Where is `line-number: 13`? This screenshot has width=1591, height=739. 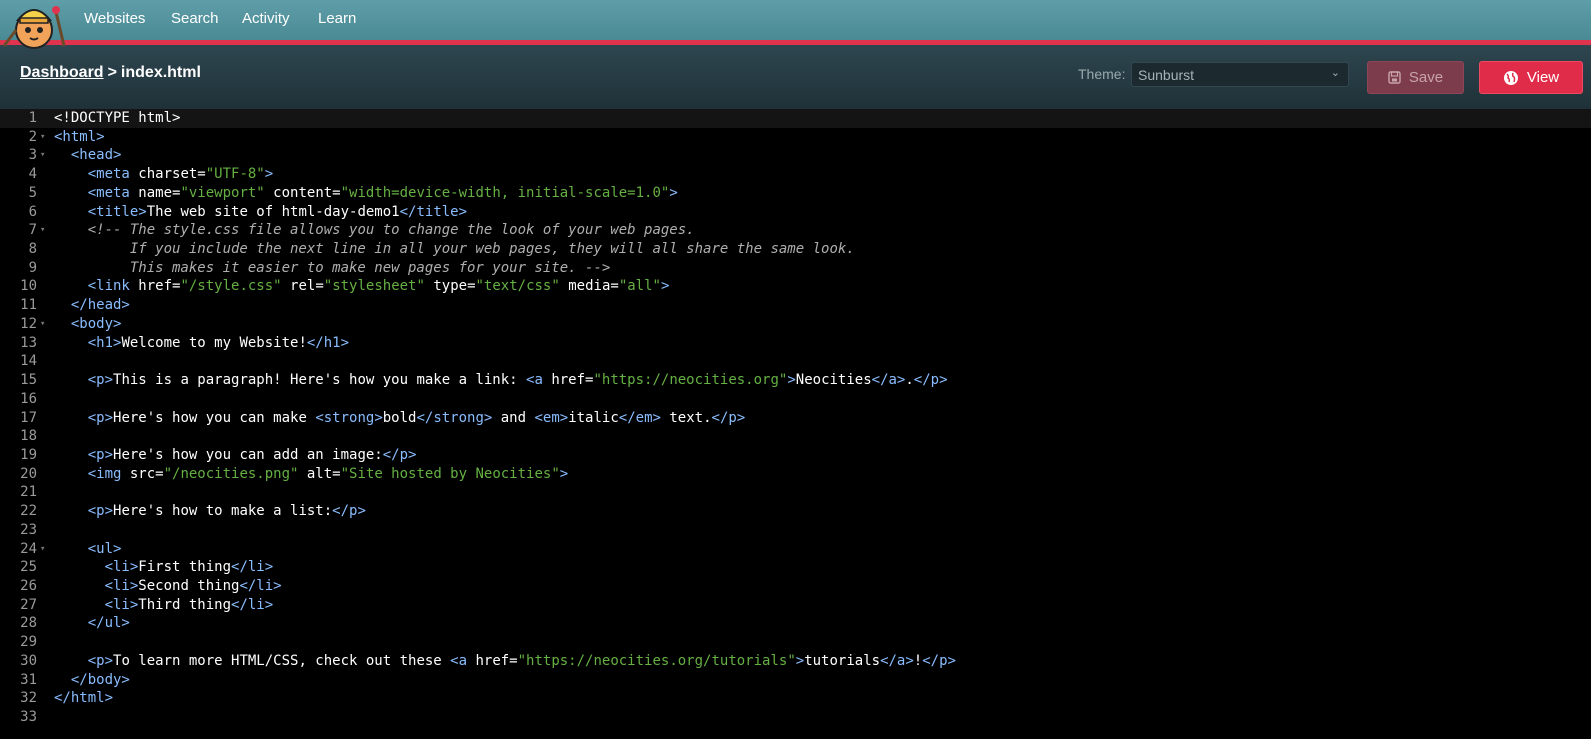 line-number: 13 is located at coordinates (28, 342).